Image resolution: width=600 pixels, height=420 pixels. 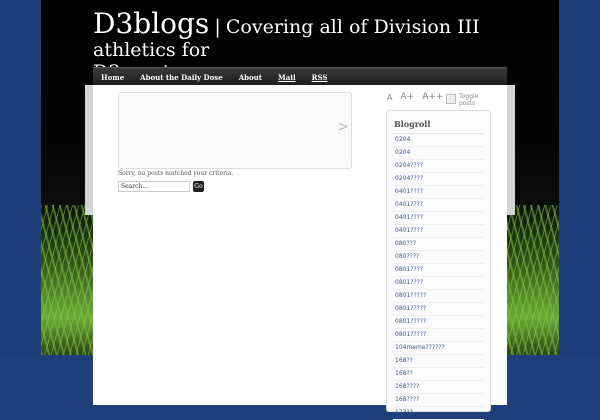 What do you see at coordinates (389, 97) in the screenshot?
I see `font-size-normal-button: A` at bounding box center [389, 97].